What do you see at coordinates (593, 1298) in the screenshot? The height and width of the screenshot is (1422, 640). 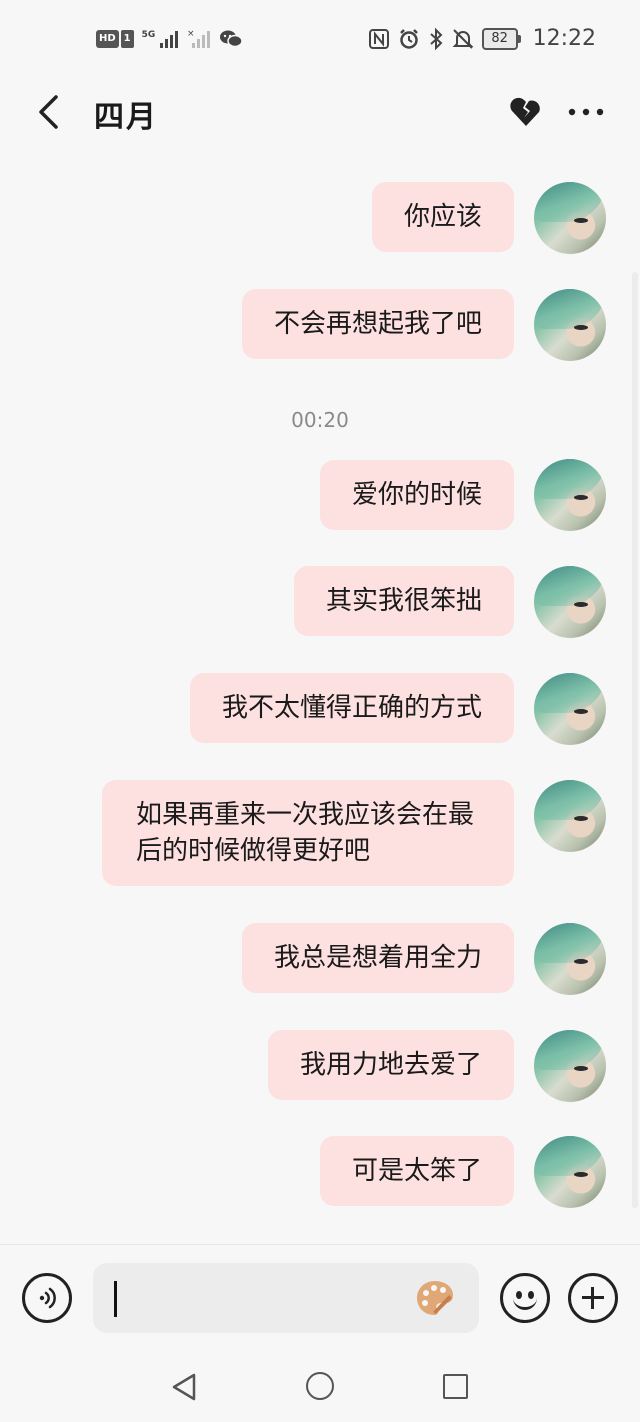 I see `add-attachment-button` at bounding box center [593, 1298].